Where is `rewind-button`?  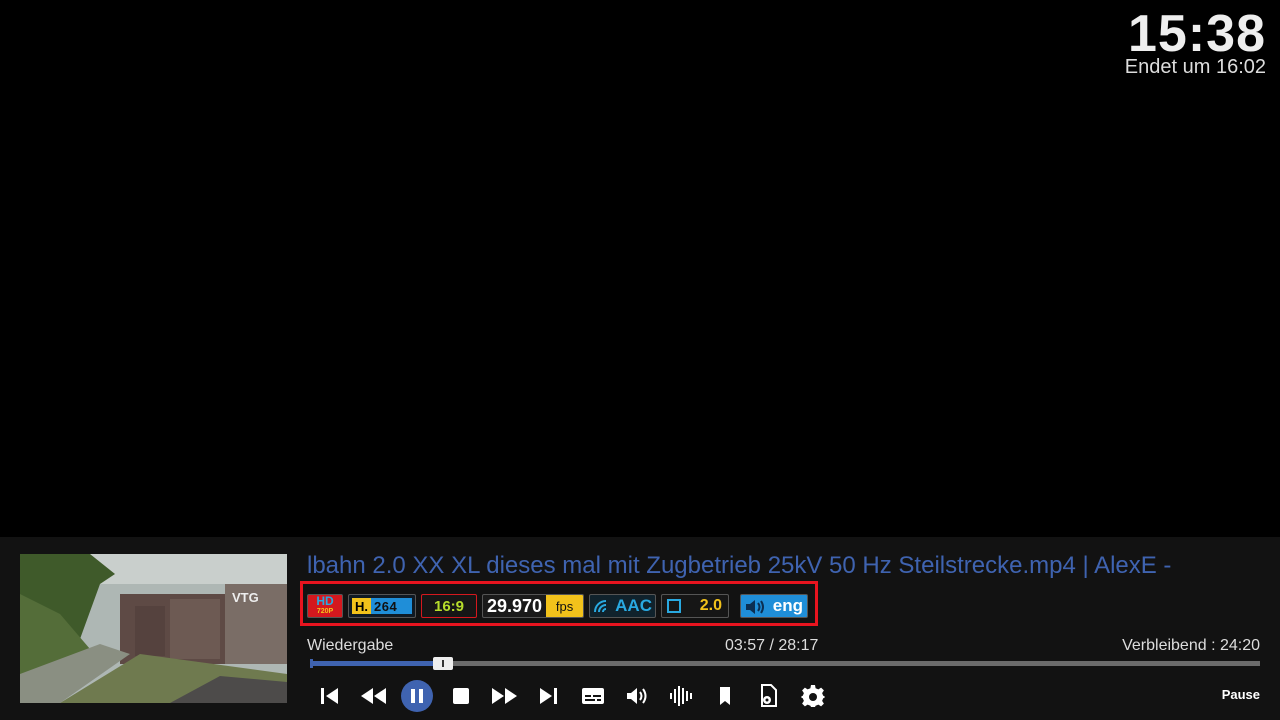
rewind-button is located at coordinates (373, 696).